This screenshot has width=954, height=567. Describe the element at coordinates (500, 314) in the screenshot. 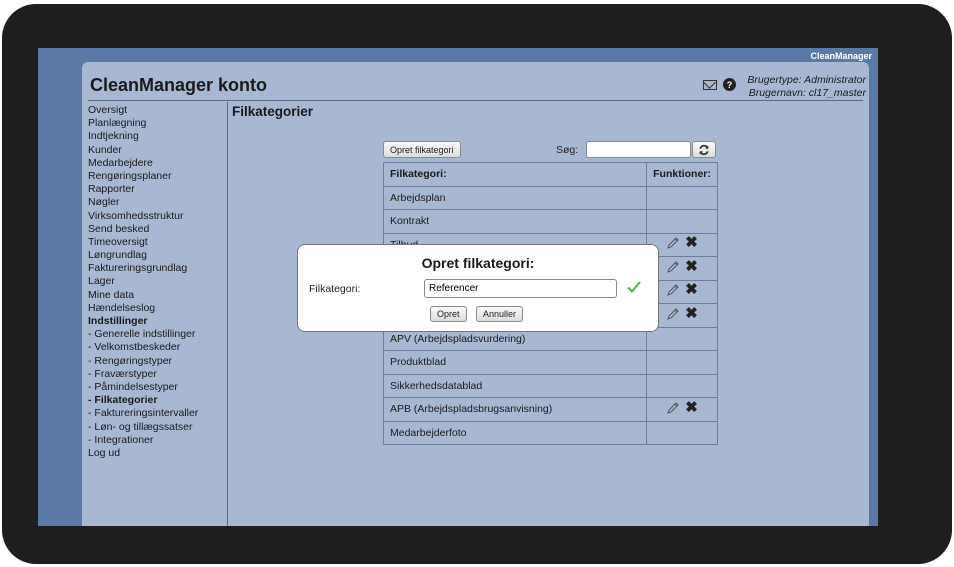

I see `cancel-button: Annuller` at that location.